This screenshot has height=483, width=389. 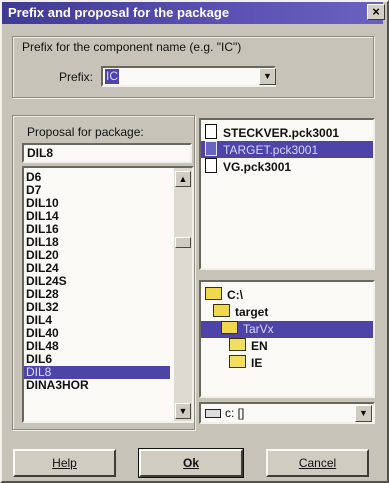 What do you see at coordinates (76, 77) in the screenshot?
I see `prefix-label: Prefix:` at bounding box center [76, 77].